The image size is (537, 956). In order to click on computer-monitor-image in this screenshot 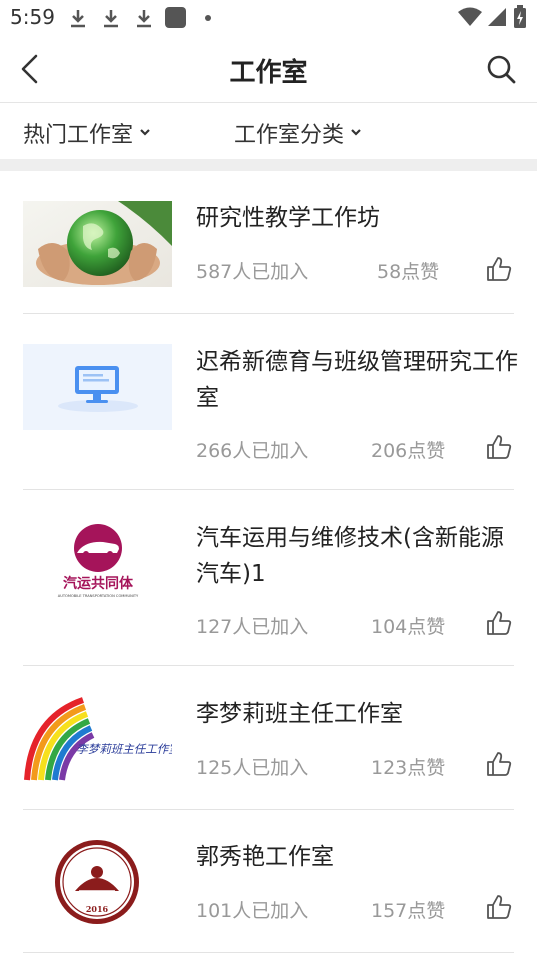, I will do `click(97, 387)`.